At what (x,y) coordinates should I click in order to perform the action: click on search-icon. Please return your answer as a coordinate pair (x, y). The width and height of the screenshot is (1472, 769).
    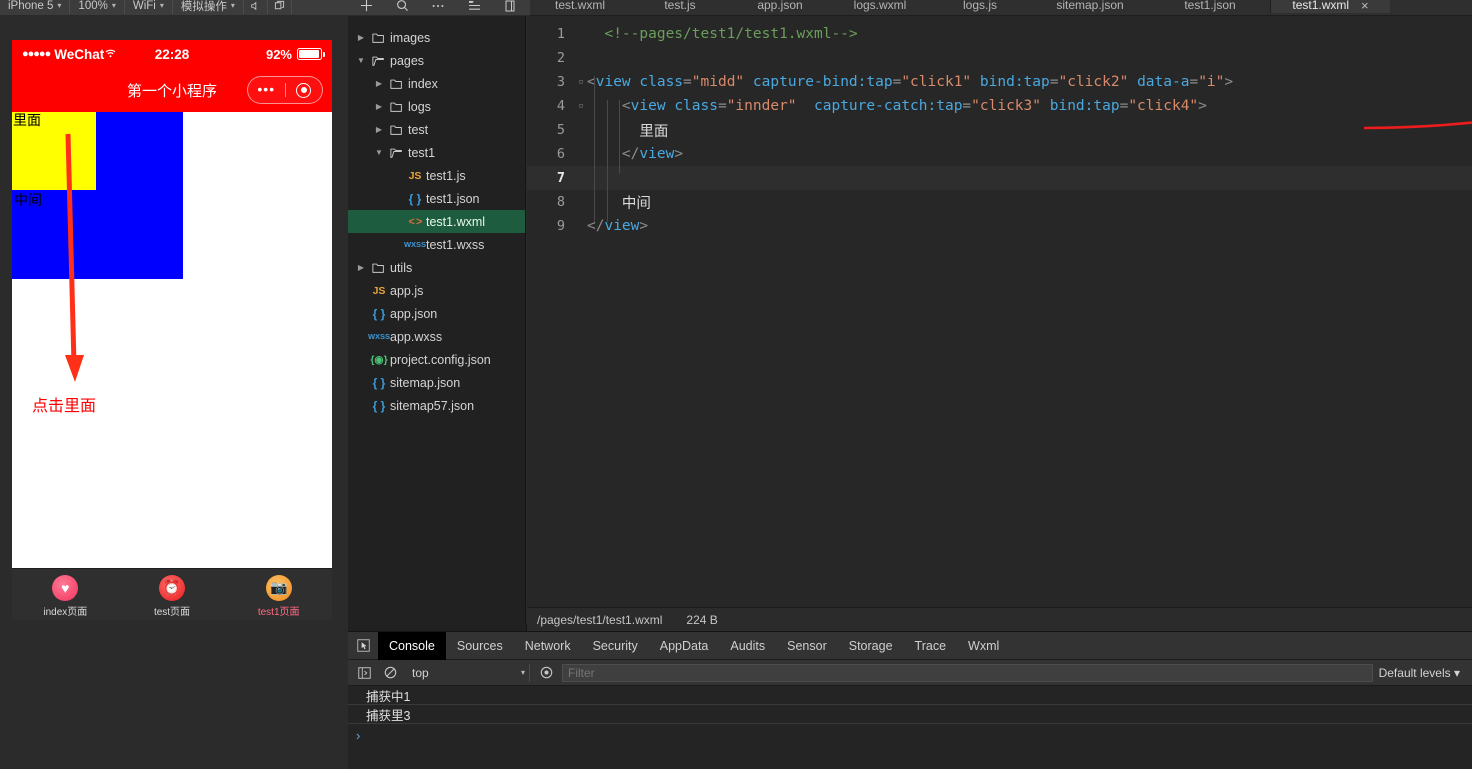
    Looking at the image, I should click on (402, 7).